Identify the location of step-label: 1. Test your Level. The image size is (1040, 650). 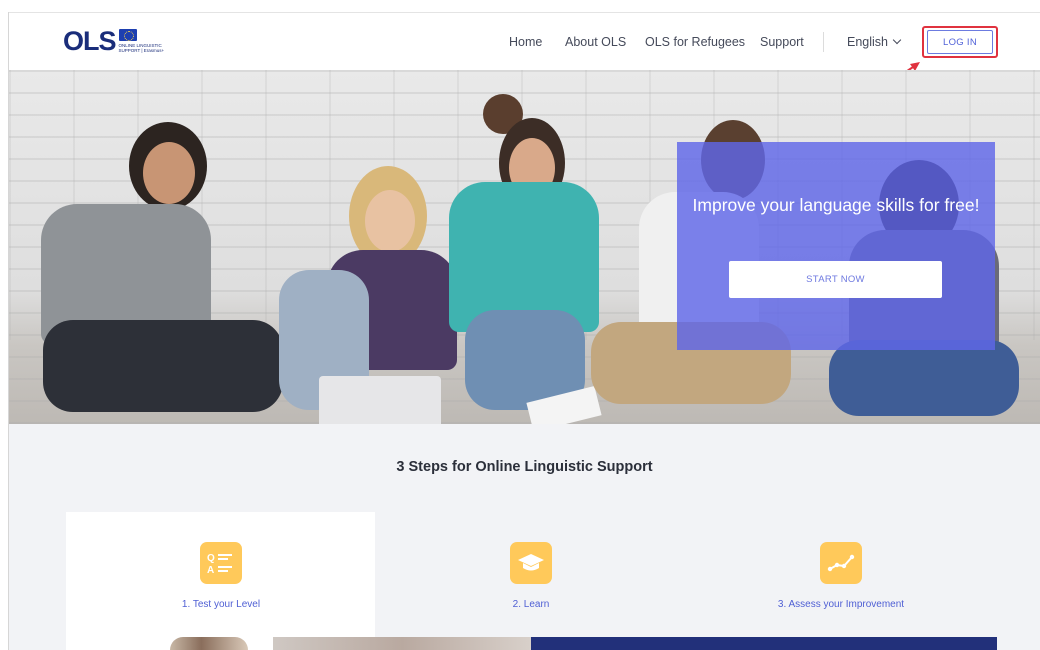
(221, 604).